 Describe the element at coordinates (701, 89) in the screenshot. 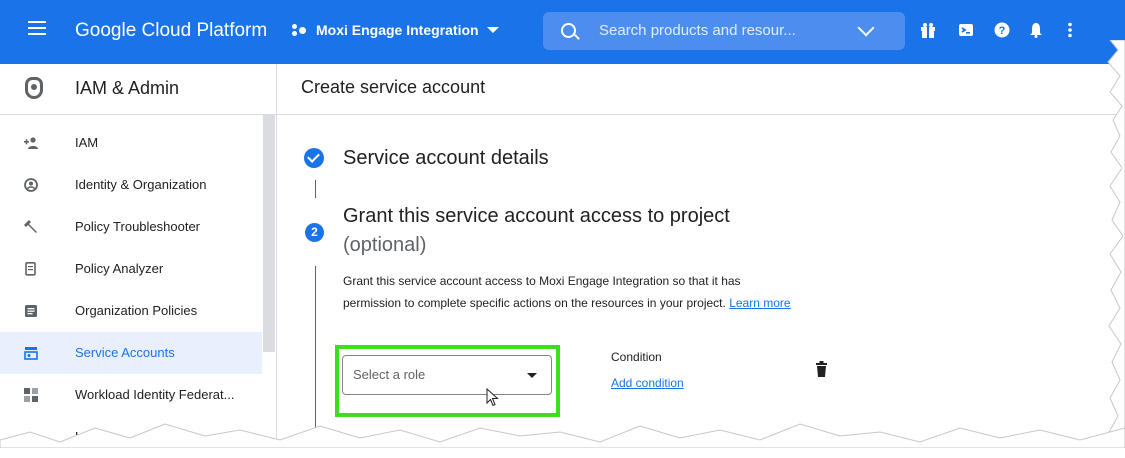

I see `page-header: Create service account` at that location.